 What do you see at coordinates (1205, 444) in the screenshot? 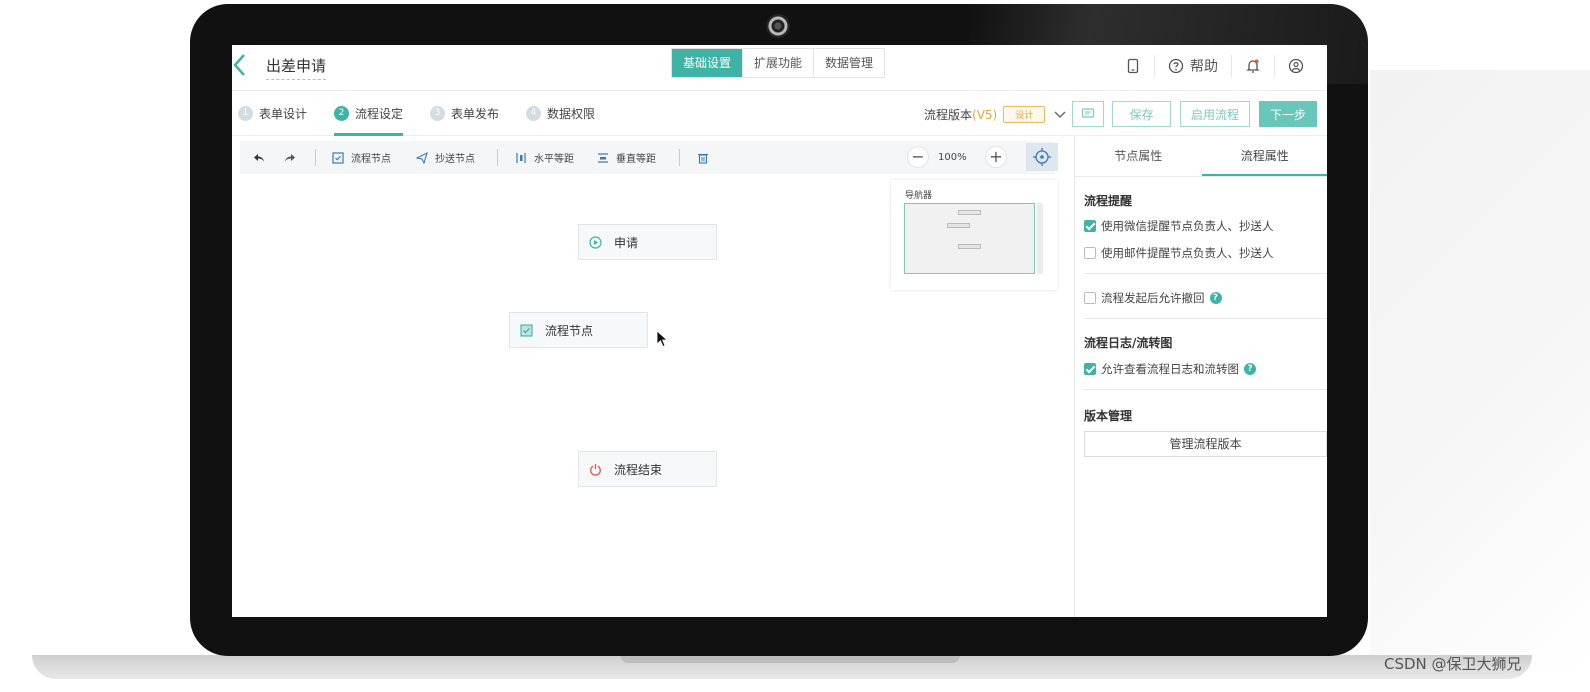
I see `manage-version-button: 管理流程版本` at bounding box center [1205, 444].